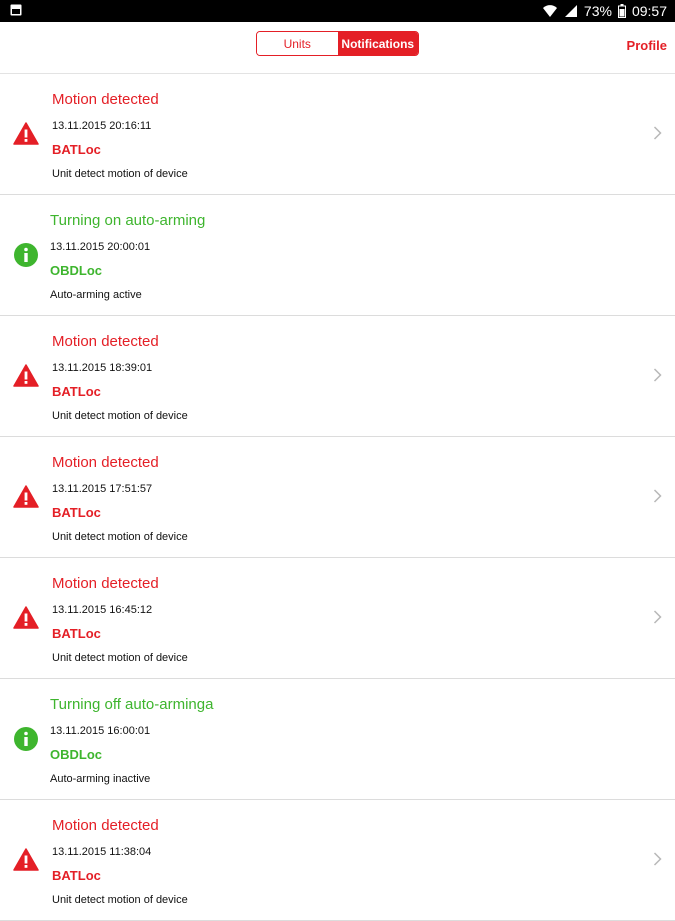 This screenshot has height=921, width=675. What do you see at coordinates (597, 11) in the screenshot?
I see `battery-percent: 73%` at bounding box center [597, 11].